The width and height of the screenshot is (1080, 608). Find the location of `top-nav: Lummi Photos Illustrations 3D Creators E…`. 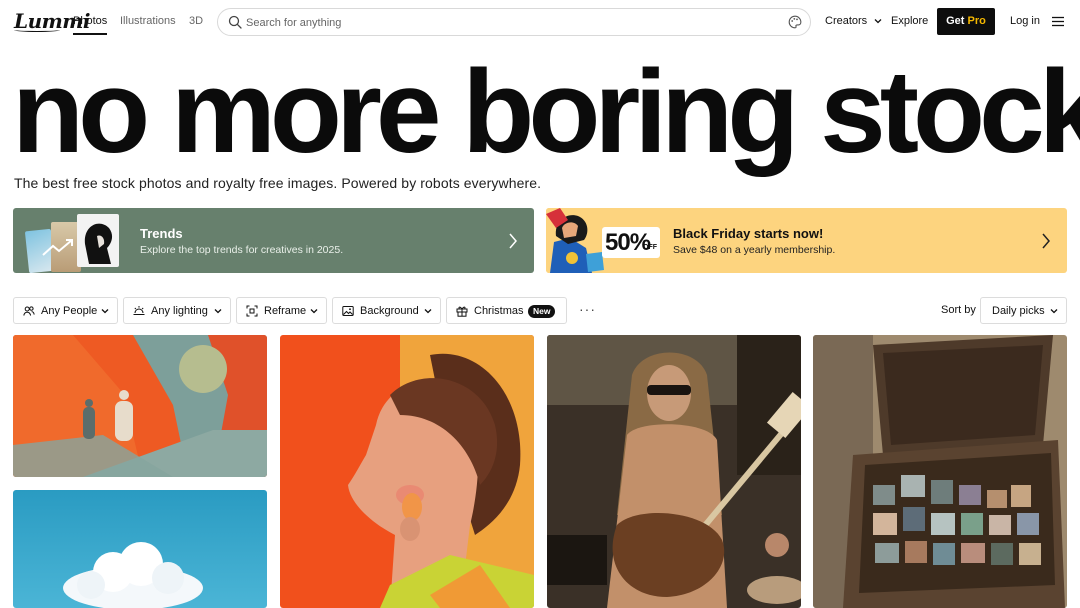

top-nav: Lummi Photos Illustrations 3D Creators E… is located at coordinates (540, 22).